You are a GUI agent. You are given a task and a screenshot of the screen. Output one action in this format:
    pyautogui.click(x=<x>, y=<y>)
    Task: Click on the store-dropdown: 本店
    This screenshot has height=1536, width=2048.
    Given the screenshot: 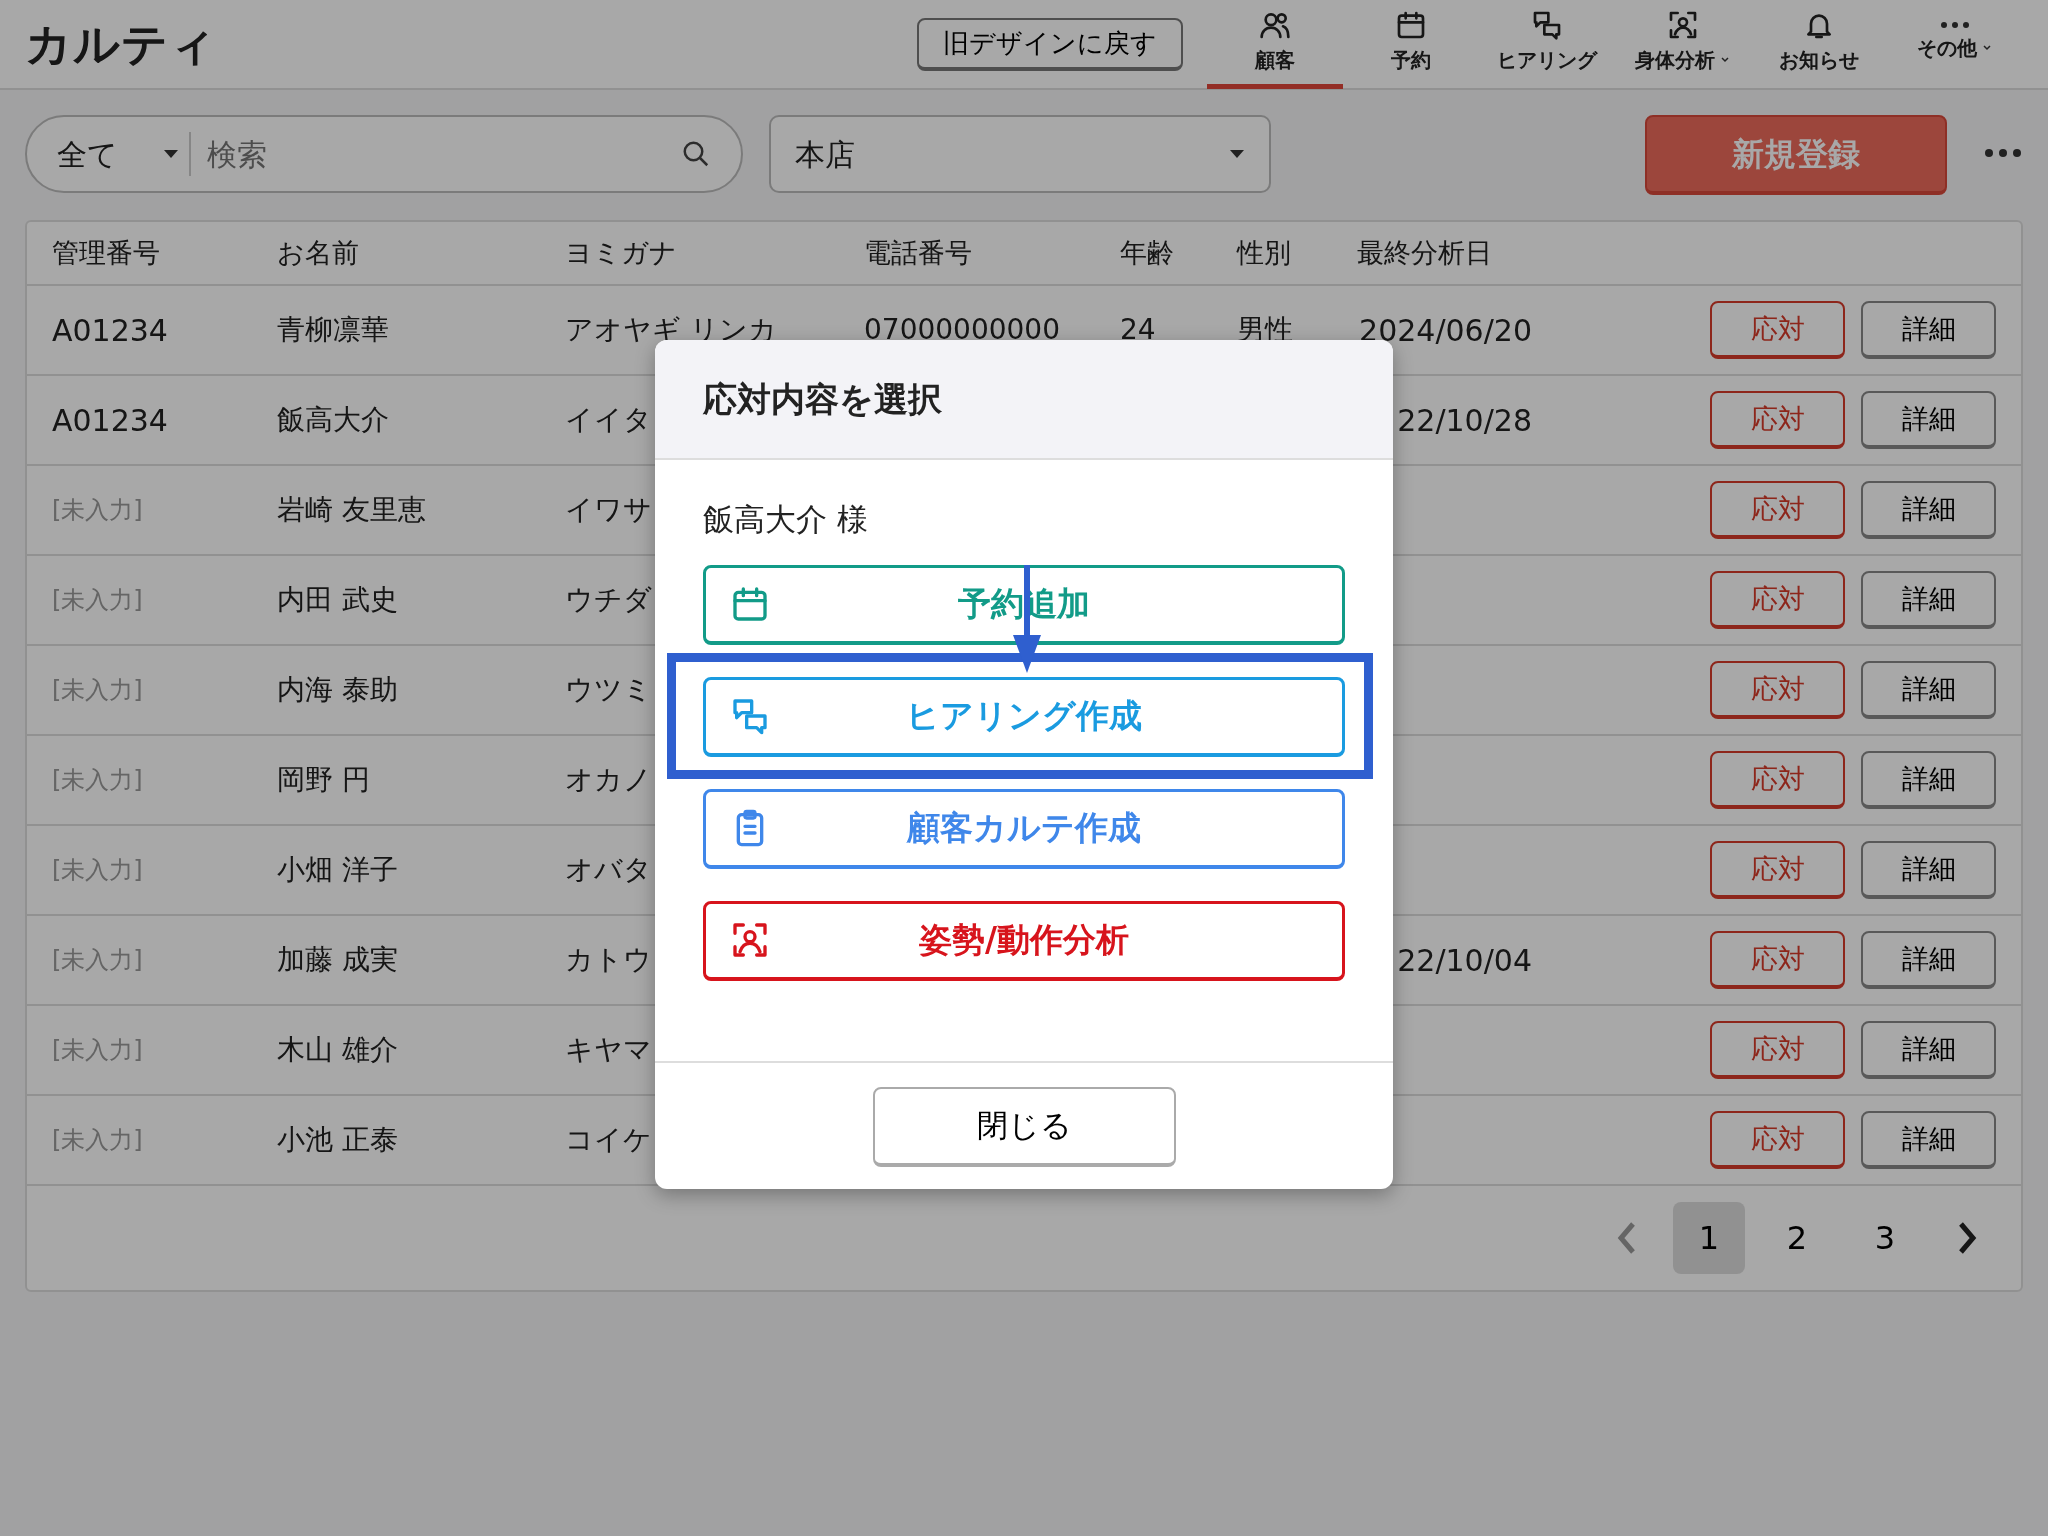 What is the action you would take?
    pyautogui.click(x=1020, y=154)
    